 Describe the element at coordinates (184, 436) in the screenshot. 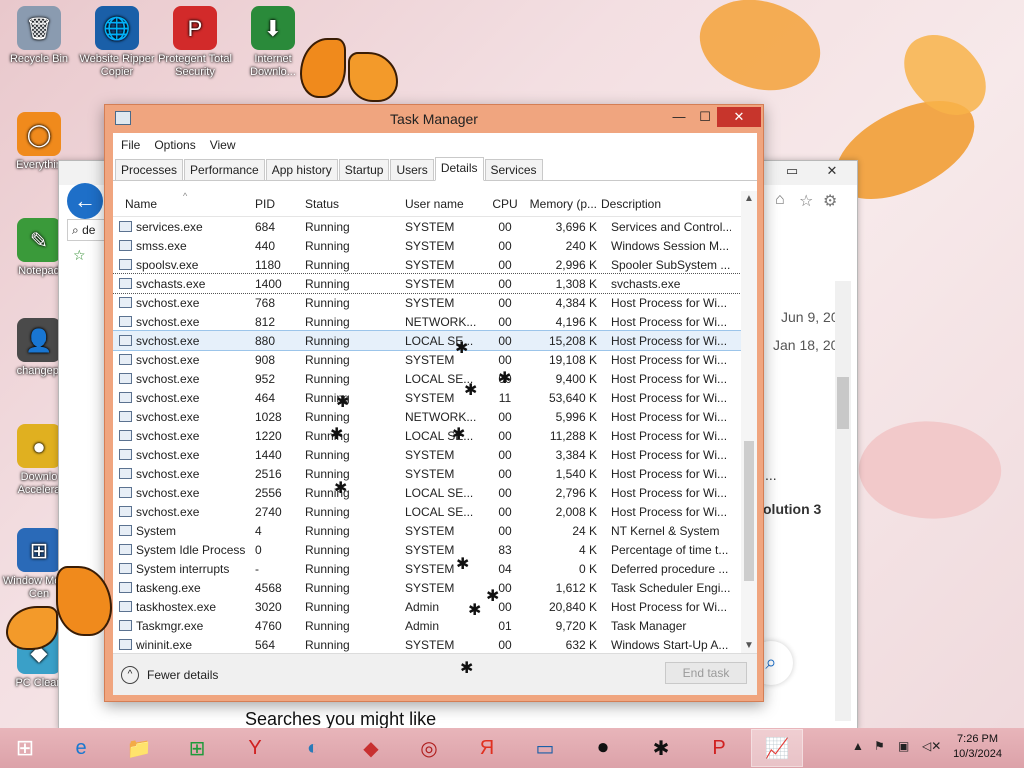

I see `process-name-cell: svchost.exe` at that location.